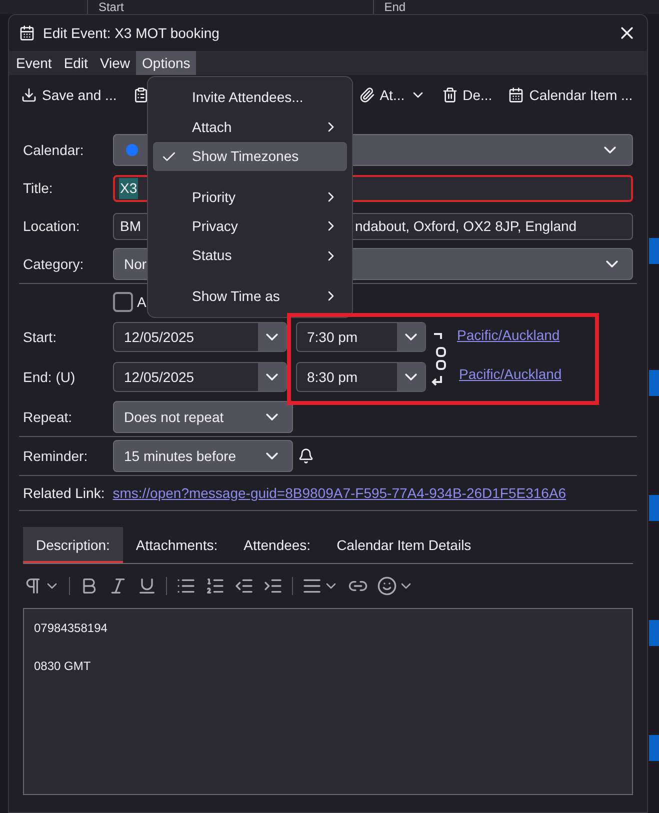 This screenshot has height=813, width=659. What do you see at coordinates (73, 545) in the screenshot?
I see `tab: Description:` at bounding box center [73, 545].